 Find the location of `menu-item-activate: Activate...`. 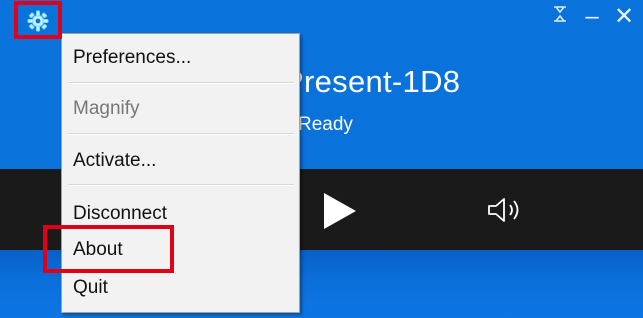

menu-item-activate: Activate... is located at coordinates (180, 161).